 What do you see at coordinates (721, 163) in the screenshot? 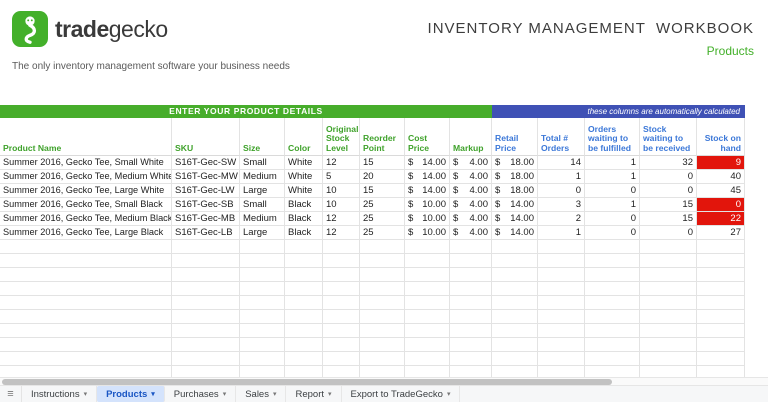
I see `cell: 9` at bounding box center [721, 163].